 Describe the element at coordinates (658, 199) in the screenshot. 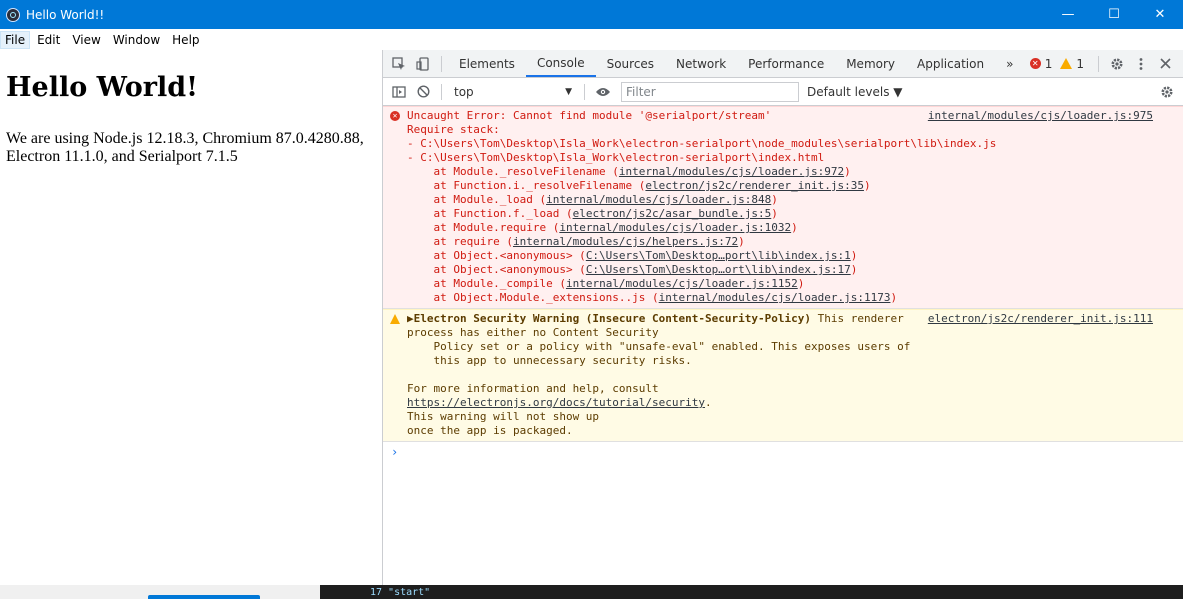

I see `stack-frame-link: internal/modules/cjs/loader.js:848` at that location.